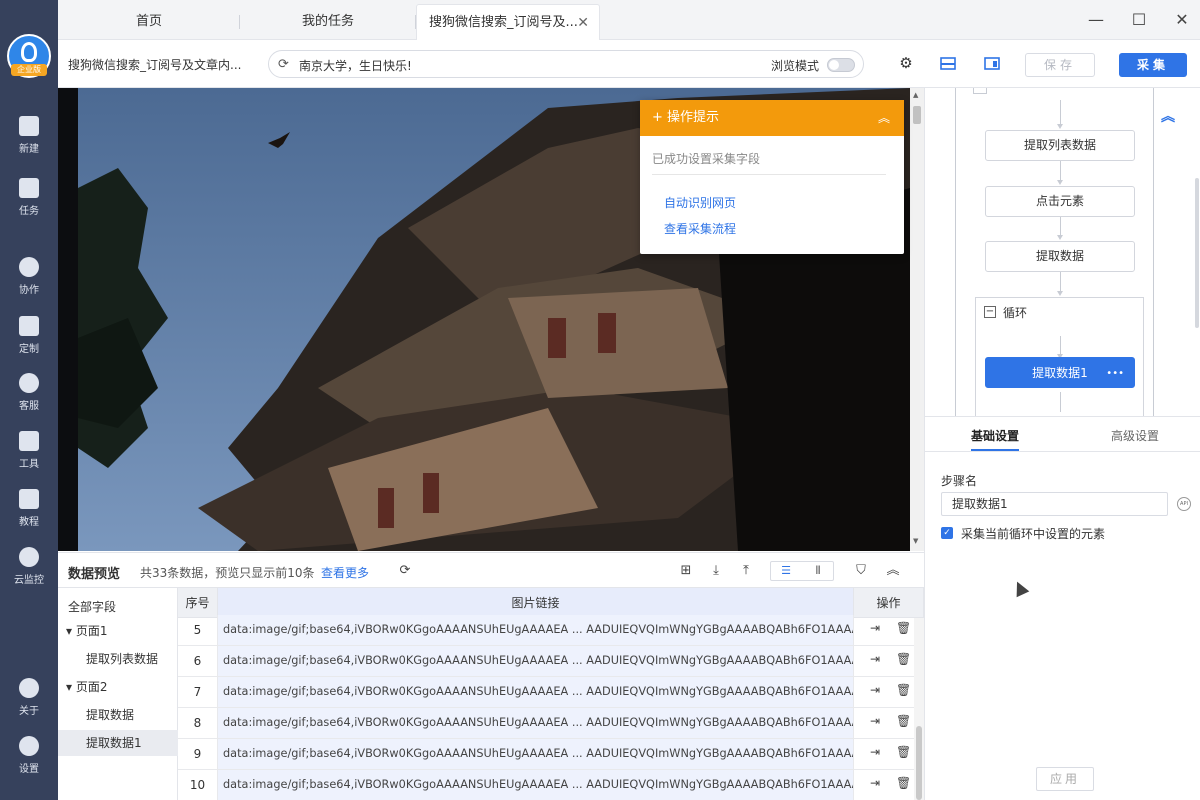  What do you see at coordinates (29, 464) in the screenshot?
I see `sidebar-item-label: 工具` at bounding box center [29, 464].